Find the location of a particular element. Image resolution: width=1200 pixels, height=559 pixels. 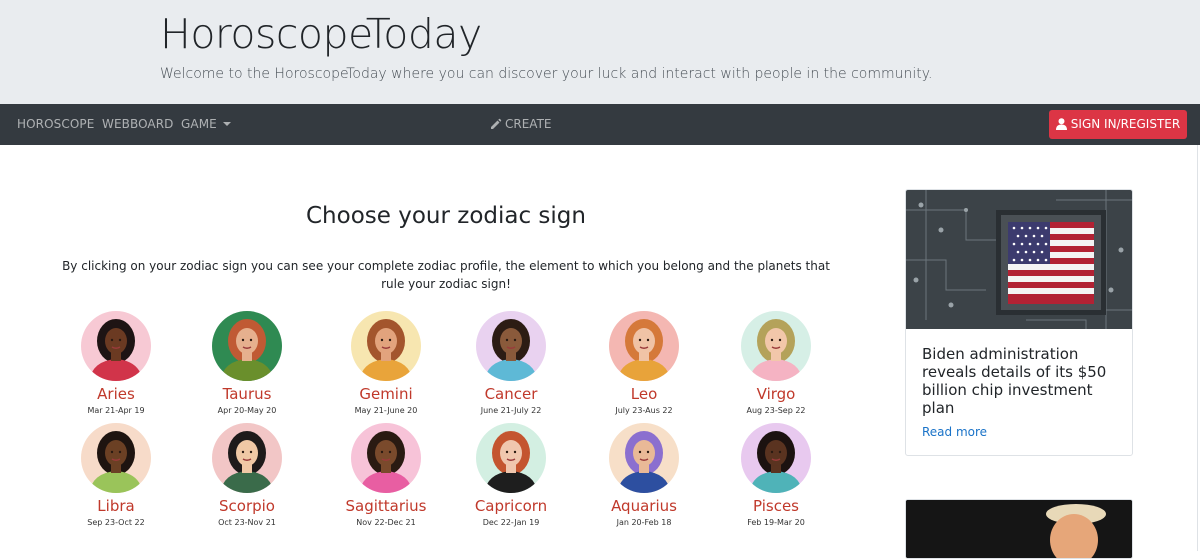

news-image-portrait is located at coordinates (1019, 529).